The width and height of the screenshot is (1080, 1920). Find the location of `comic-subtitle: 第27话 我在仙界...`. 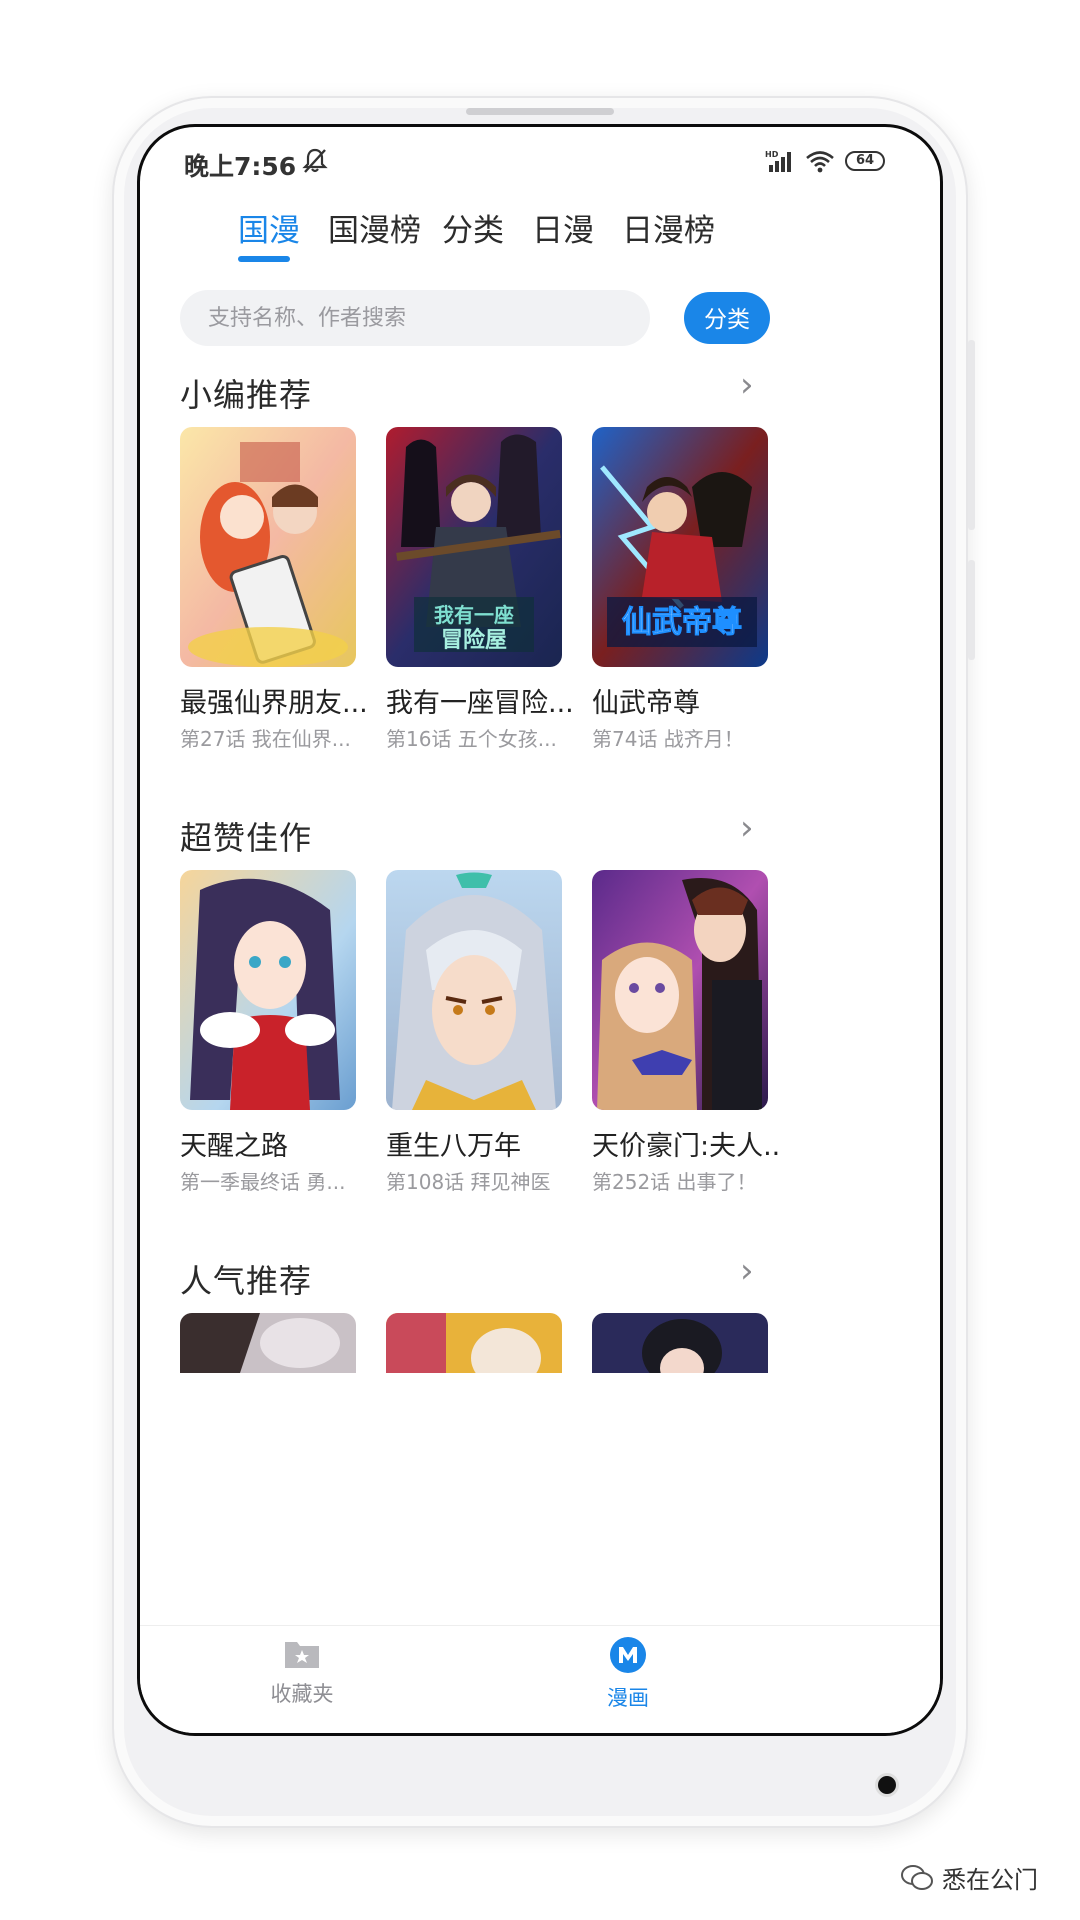

comic-subtitle: 第27话 我在仙界... is located at coordinates (265, 739).